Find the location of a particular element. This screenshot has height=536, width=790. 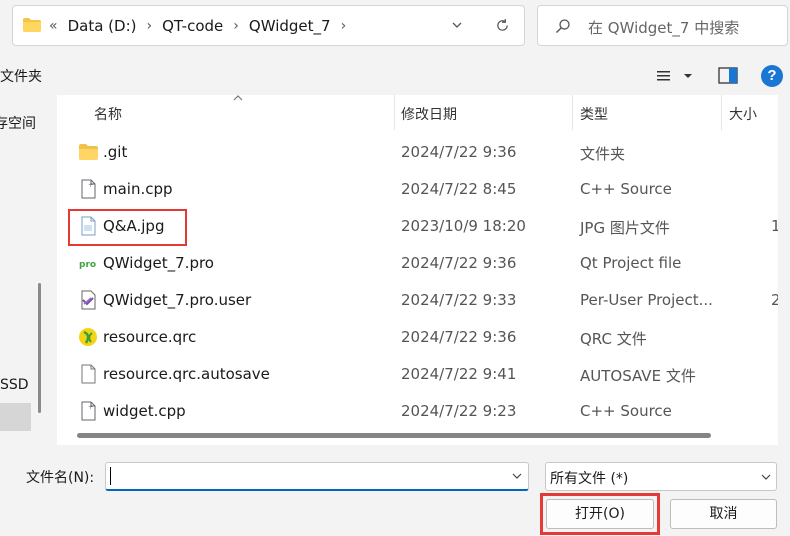

new-folder-button: 文件夹 is located at coordinates (21, 76).